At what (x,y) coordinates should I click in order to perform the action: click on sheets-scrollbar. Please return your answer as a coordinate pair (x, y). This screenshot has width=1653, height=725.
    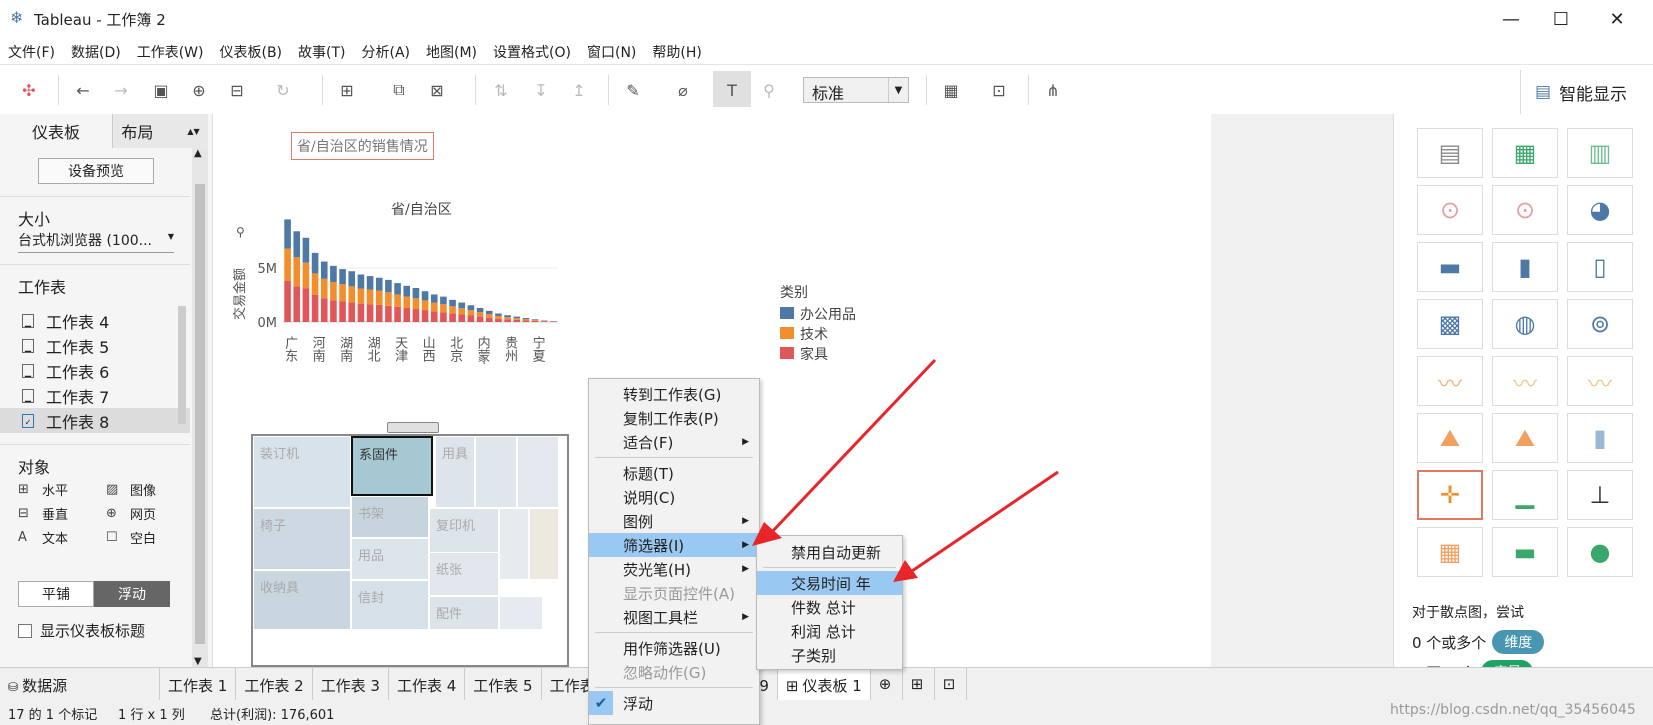
    Looking at the image, I should click on (182, 365).